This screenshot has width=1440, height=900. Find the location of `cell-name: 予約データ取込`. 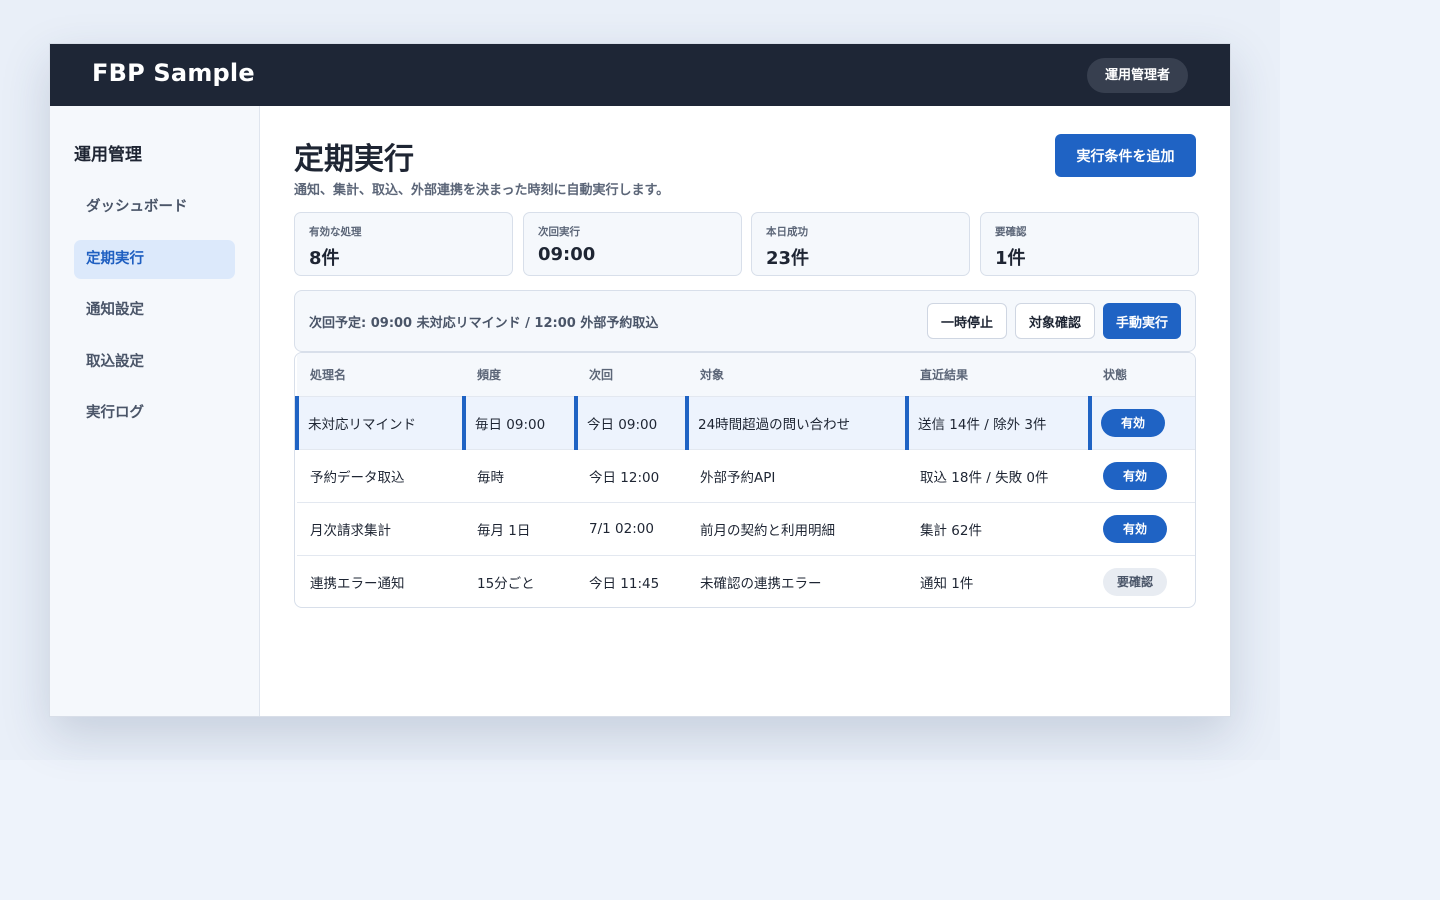

cell-name: 予約データ取込 is located at coordinates (380, 476).